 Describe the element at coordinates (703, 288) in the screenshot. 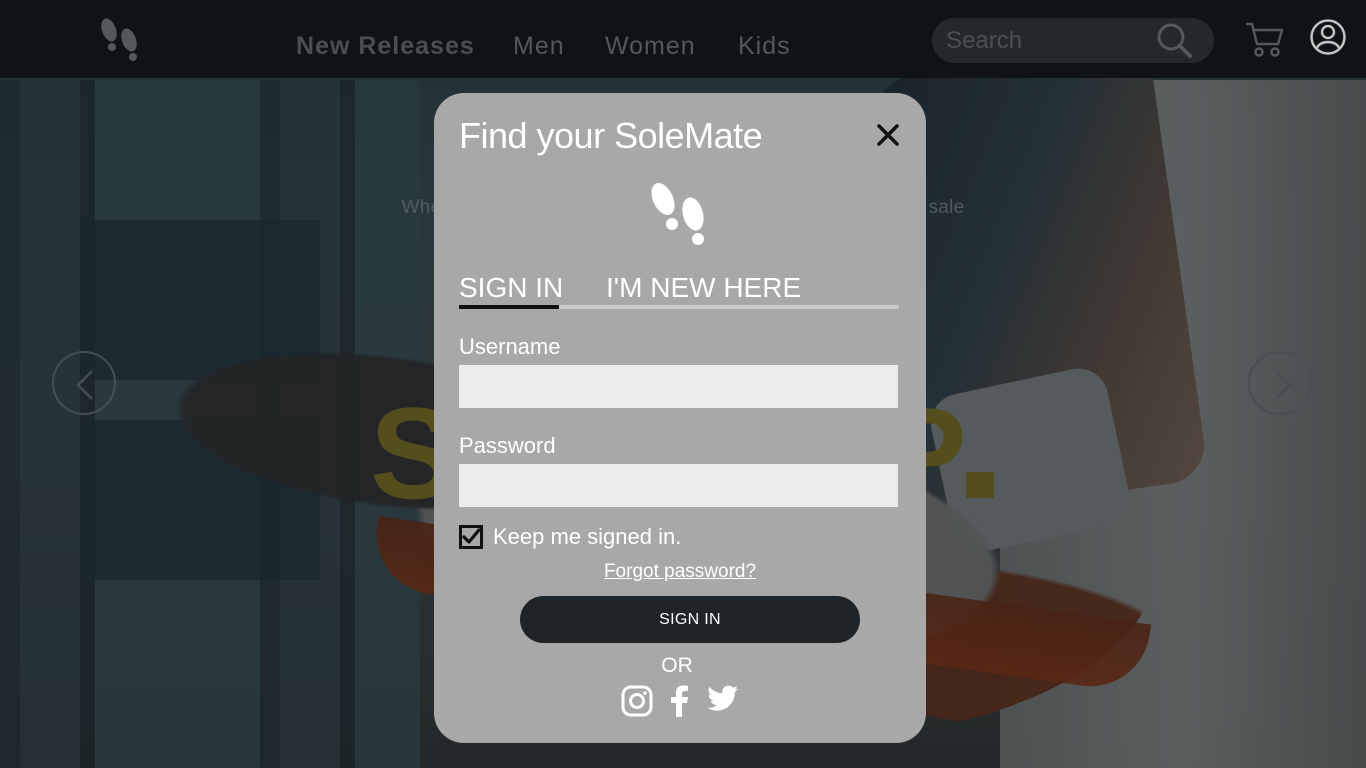

I see `tab-new-here: I'M NEW HERE` at that location.